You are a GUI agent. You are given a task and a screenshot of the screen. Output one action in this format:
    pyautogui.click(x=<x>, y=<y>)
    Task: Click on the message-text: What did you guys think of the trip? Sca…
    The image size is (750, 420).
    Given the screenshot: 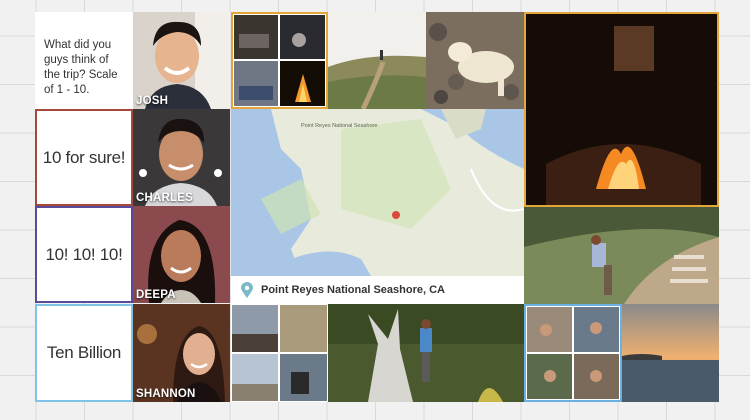 What is the action you would take?
    pyautogui.click(x=81, y=67)
    